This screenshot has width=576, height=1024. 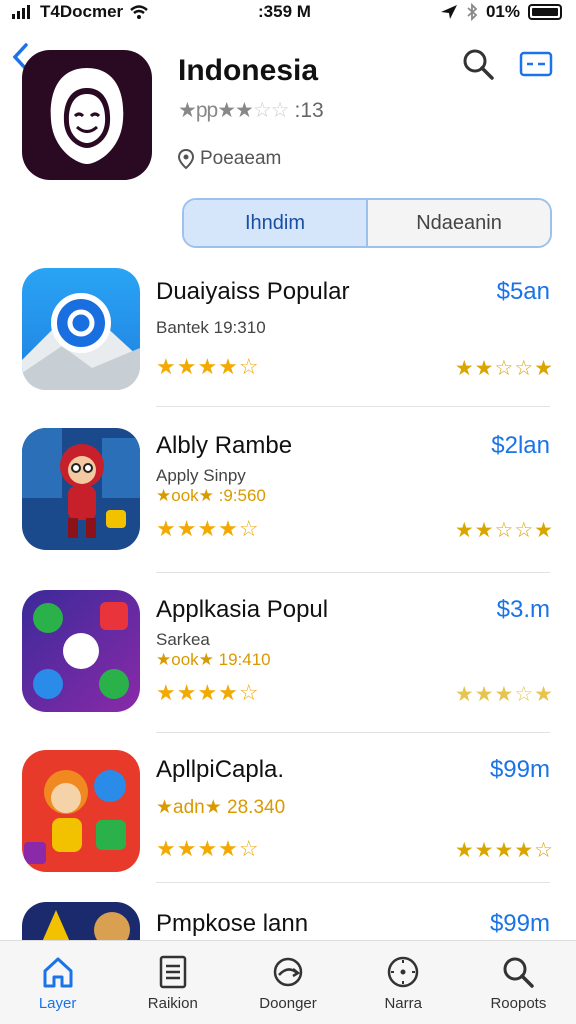 What do you see at coordinates (172, 1003) in the screenshot?
I see `tab-label: Raikion` at bounding box center [172, 1003].